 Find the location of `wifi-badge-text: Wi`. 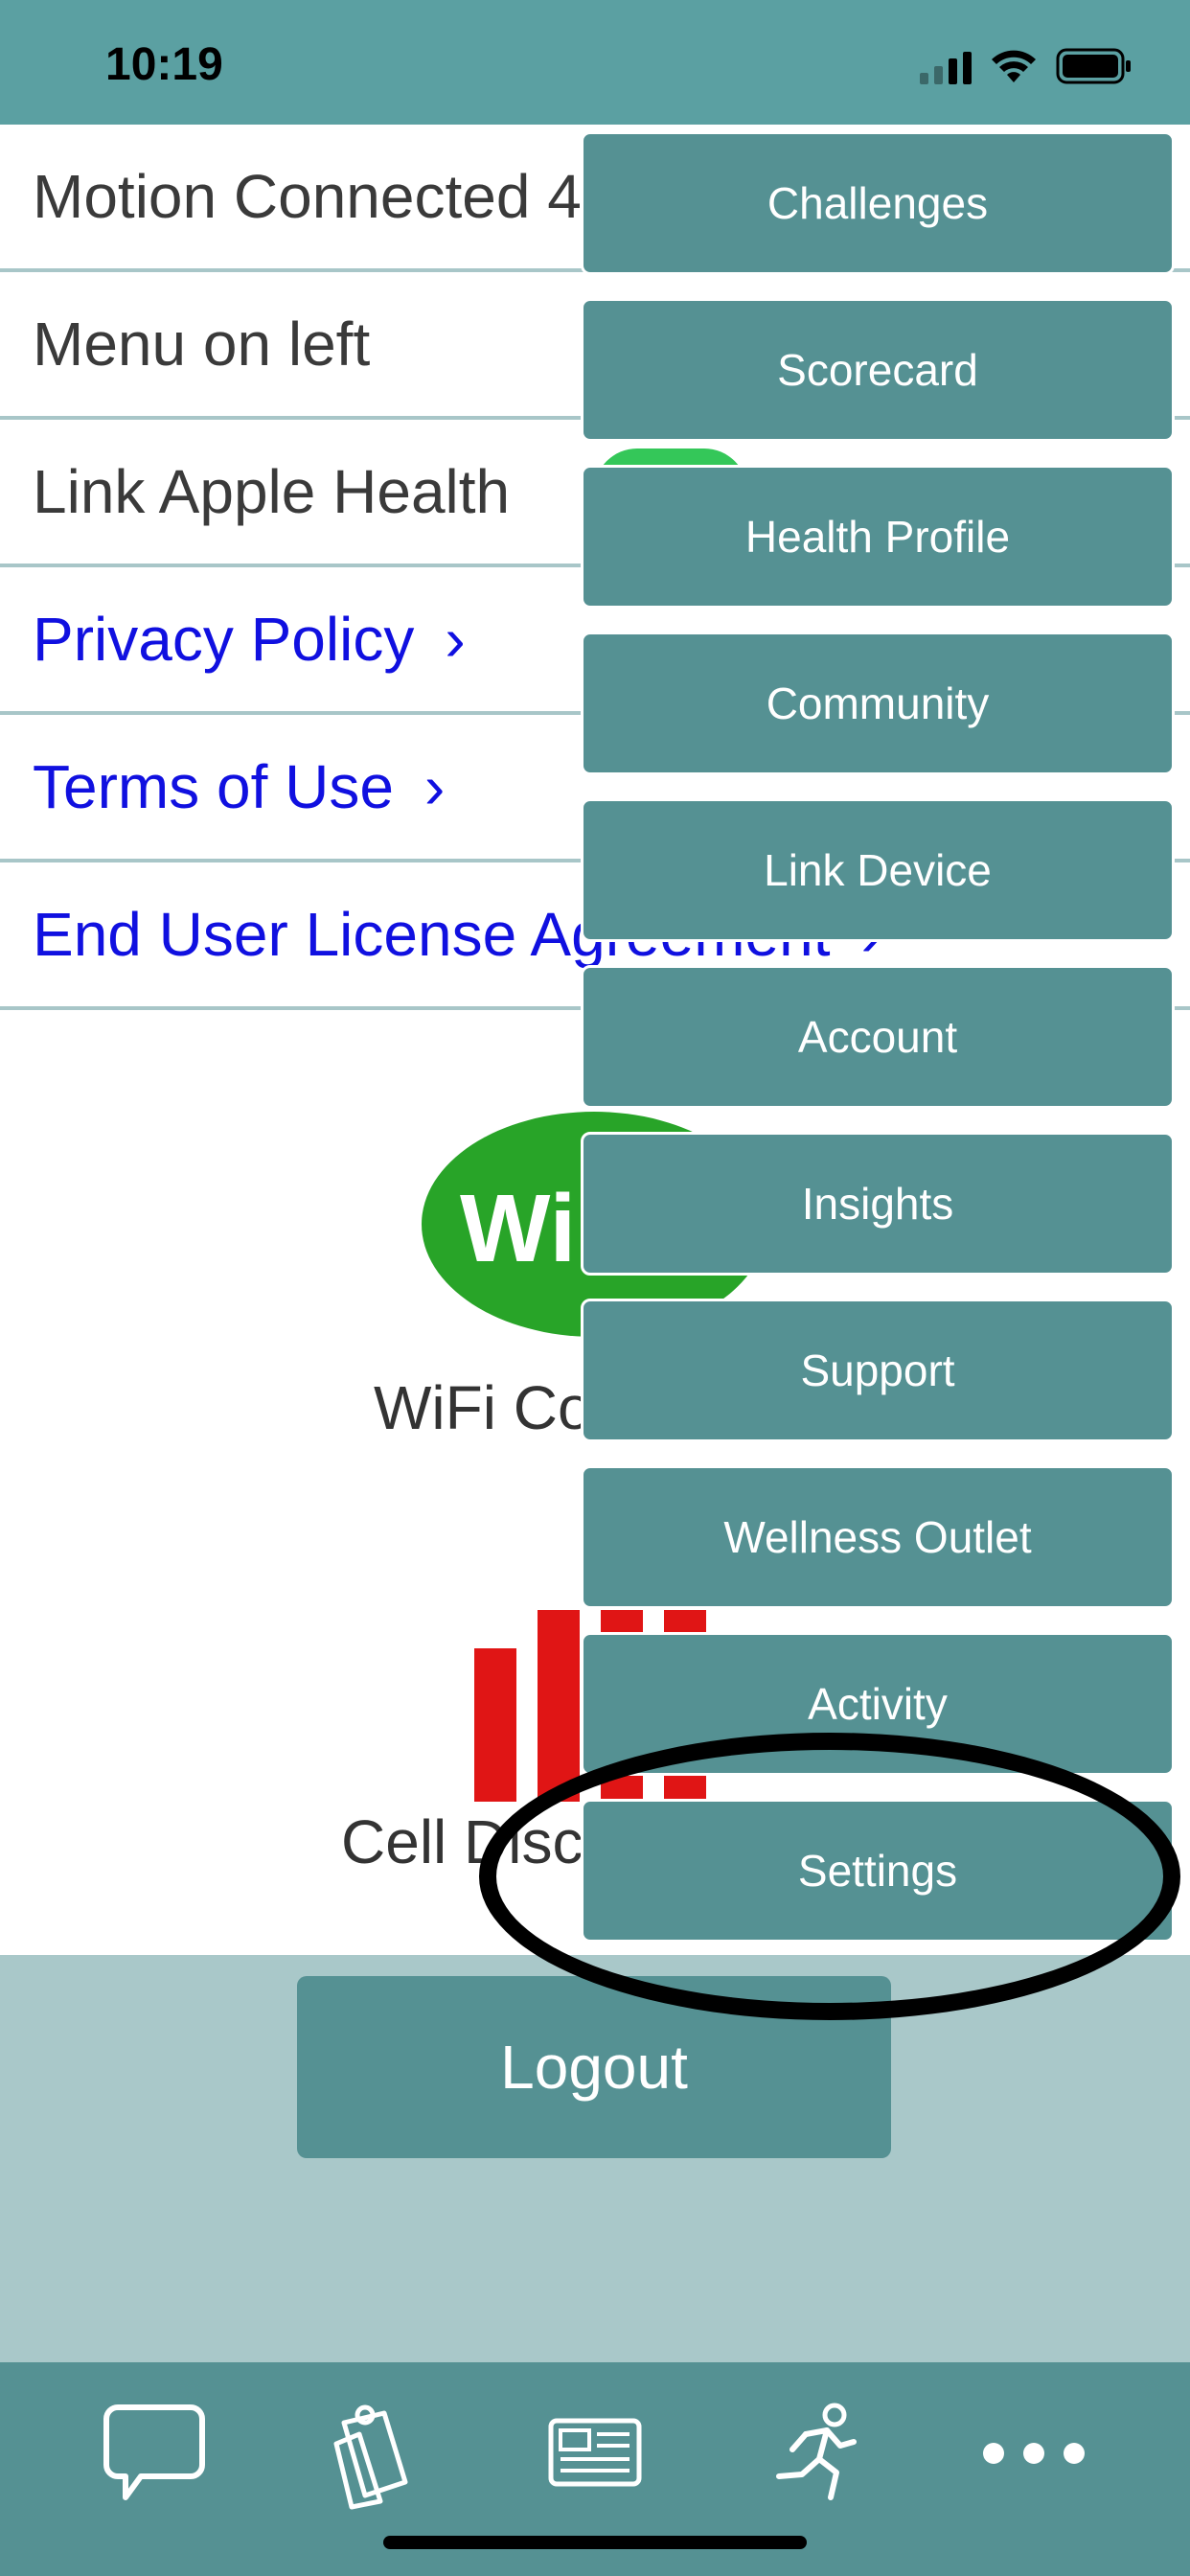

wifi-badge-text: Wi is located at coordinates (518, 1228).